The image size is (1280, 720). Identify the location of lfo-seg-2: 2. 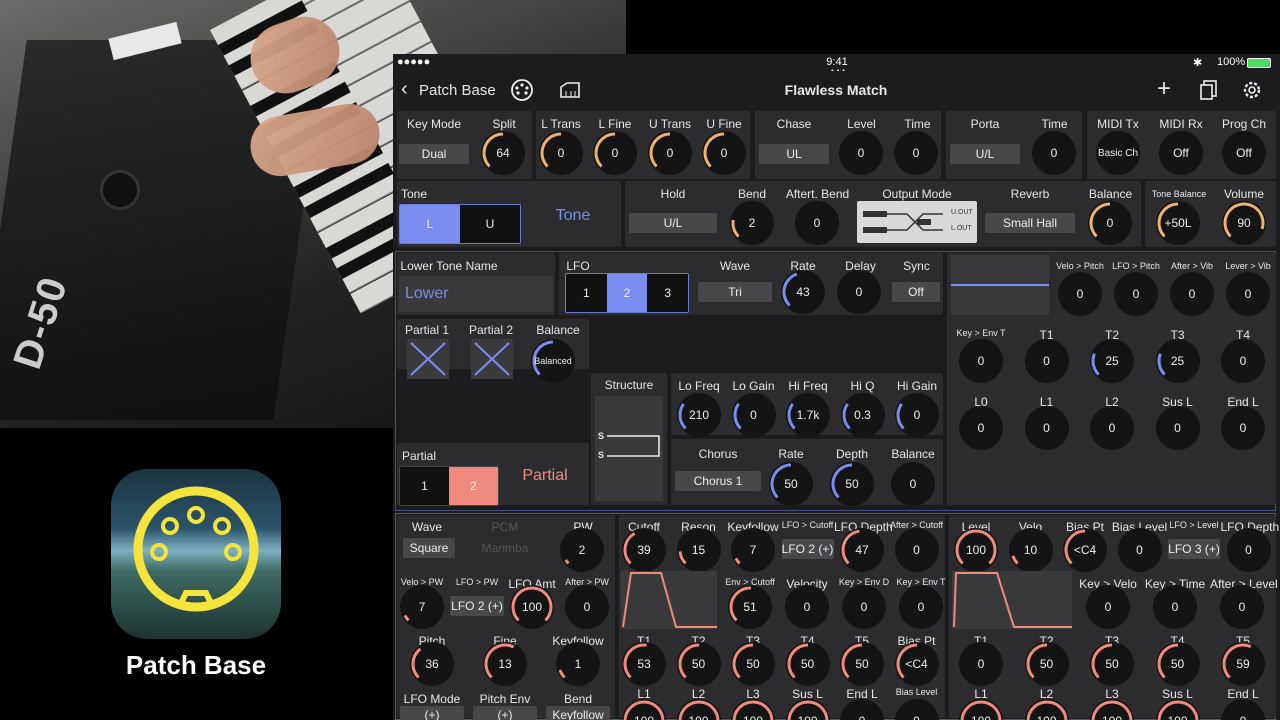
(627, 293).